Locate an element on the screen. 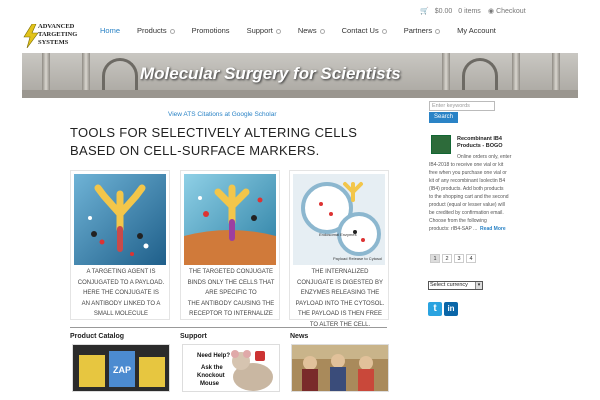 This screenshot has width=600, height=400. nav-label: Partners is located at coordinates (418, 30).